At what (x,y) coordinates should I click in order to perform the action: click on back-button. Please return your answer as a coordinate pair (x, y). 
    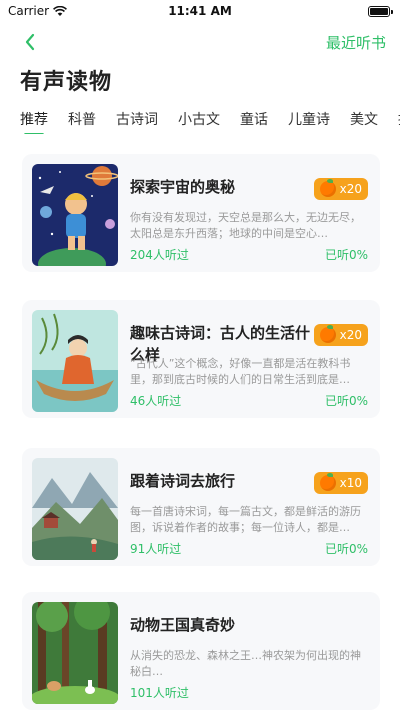
    Looking at the image, I should click on (30, 42).